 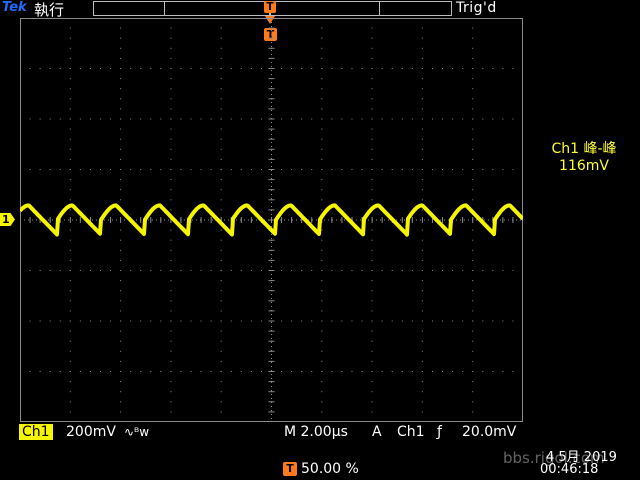 What do you see at coordinates (36, 432) in the screenshot?
I see `channel-indicator: Ch1` at bounding box center [36, 432].